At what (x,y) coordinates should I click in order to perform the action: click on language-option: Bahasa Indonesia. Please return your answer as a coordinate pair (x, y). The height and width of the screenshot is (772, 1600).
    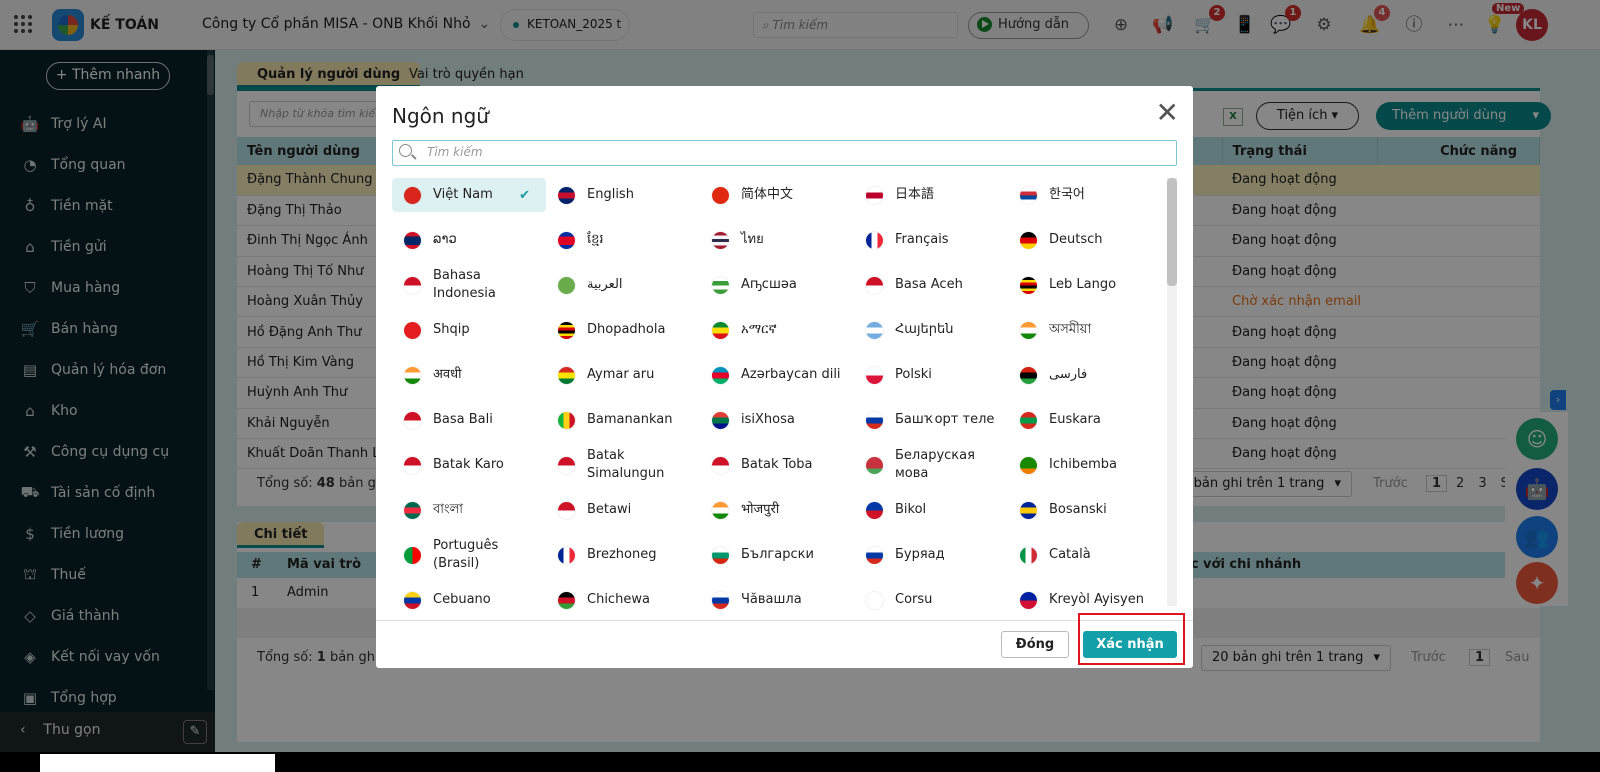
    Looking at the image, I should click on (469, 285).